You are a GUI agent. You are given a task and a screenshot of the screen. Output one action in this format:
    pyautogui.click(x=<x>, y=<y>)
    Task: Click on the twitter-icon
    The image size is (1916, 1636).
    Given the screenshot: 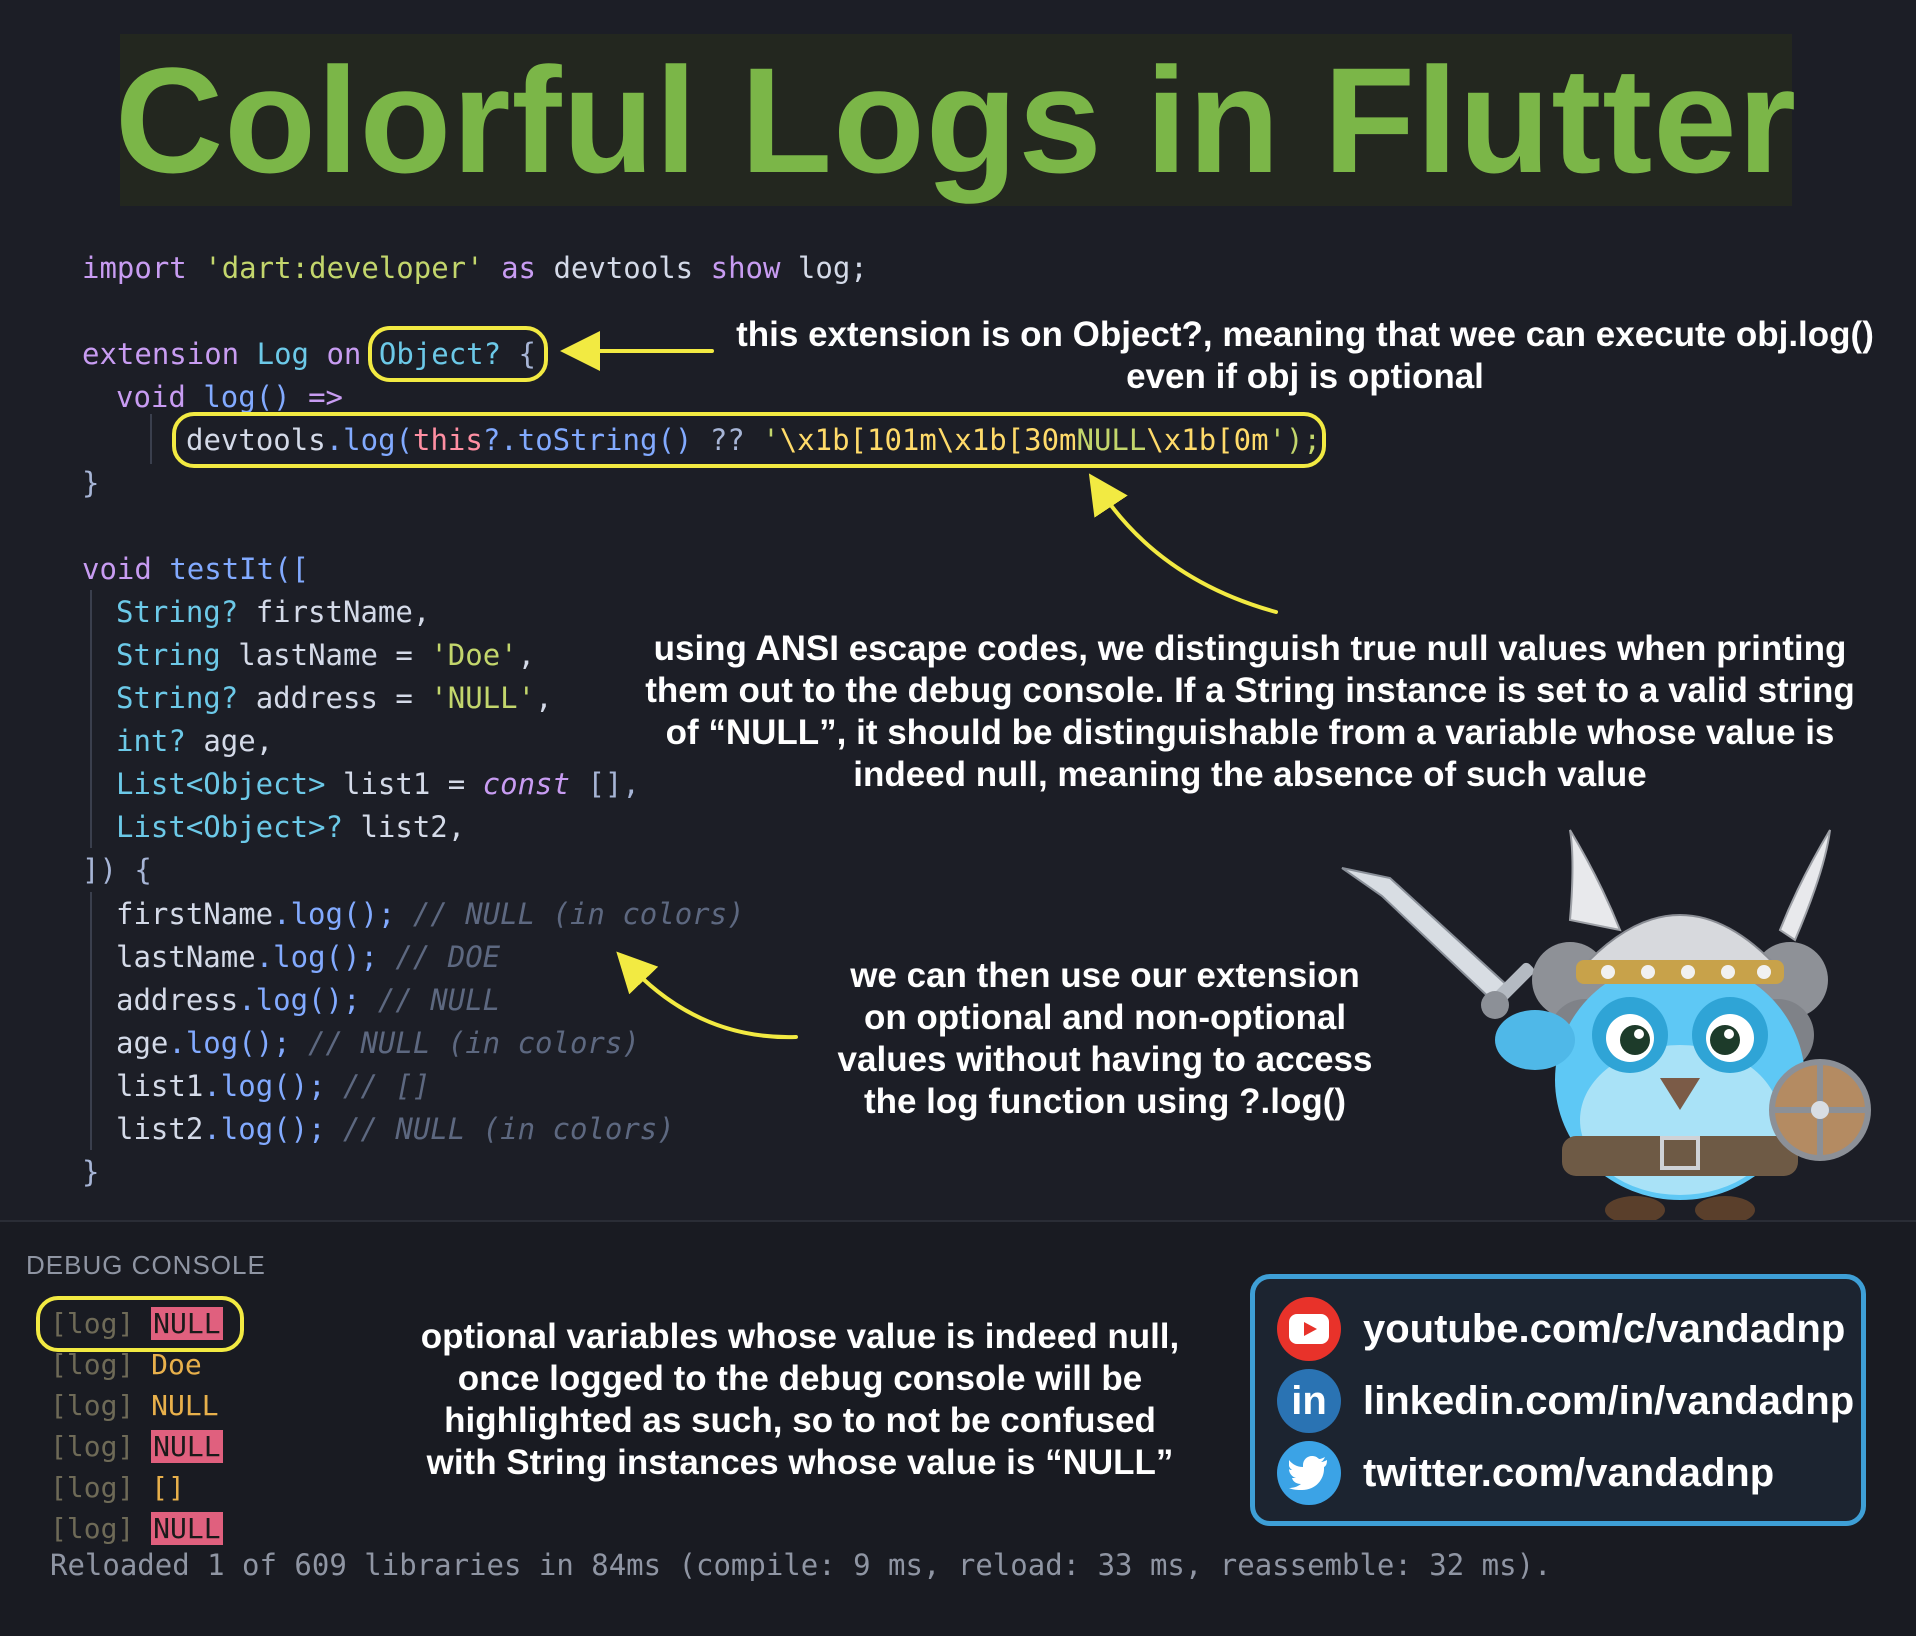 What is the action you would take?
    pyautogui.click(x=1309, y=1473)
    